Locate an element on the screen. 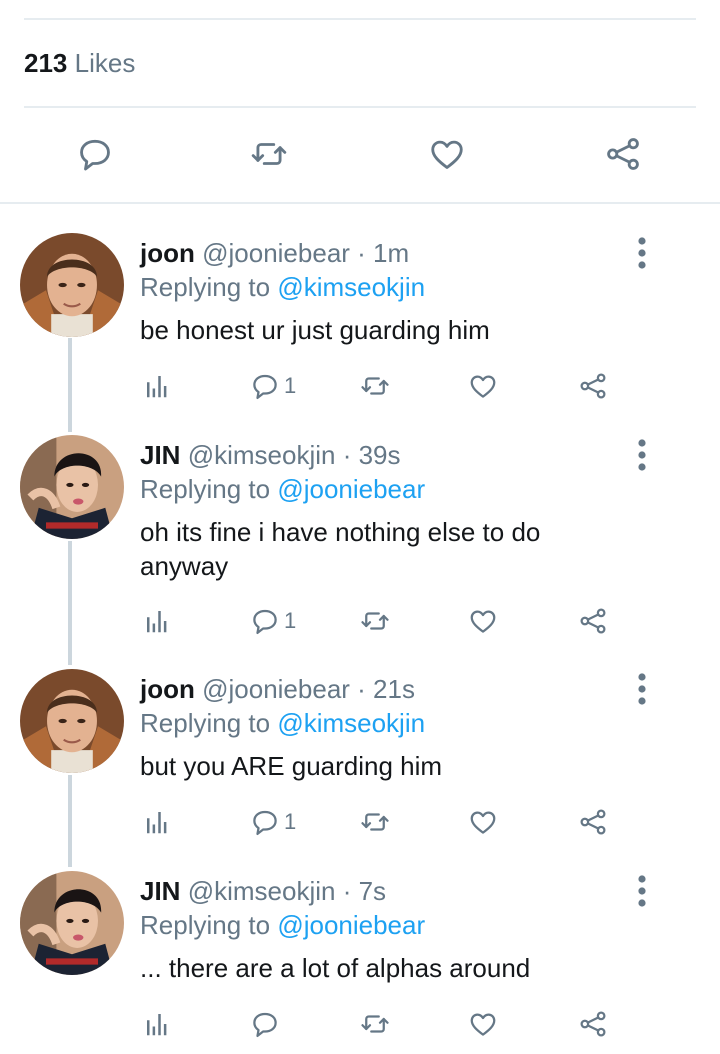 This screenshot has width=720, height=1054. likes-count: 213 is located at coordinates (46, 63).